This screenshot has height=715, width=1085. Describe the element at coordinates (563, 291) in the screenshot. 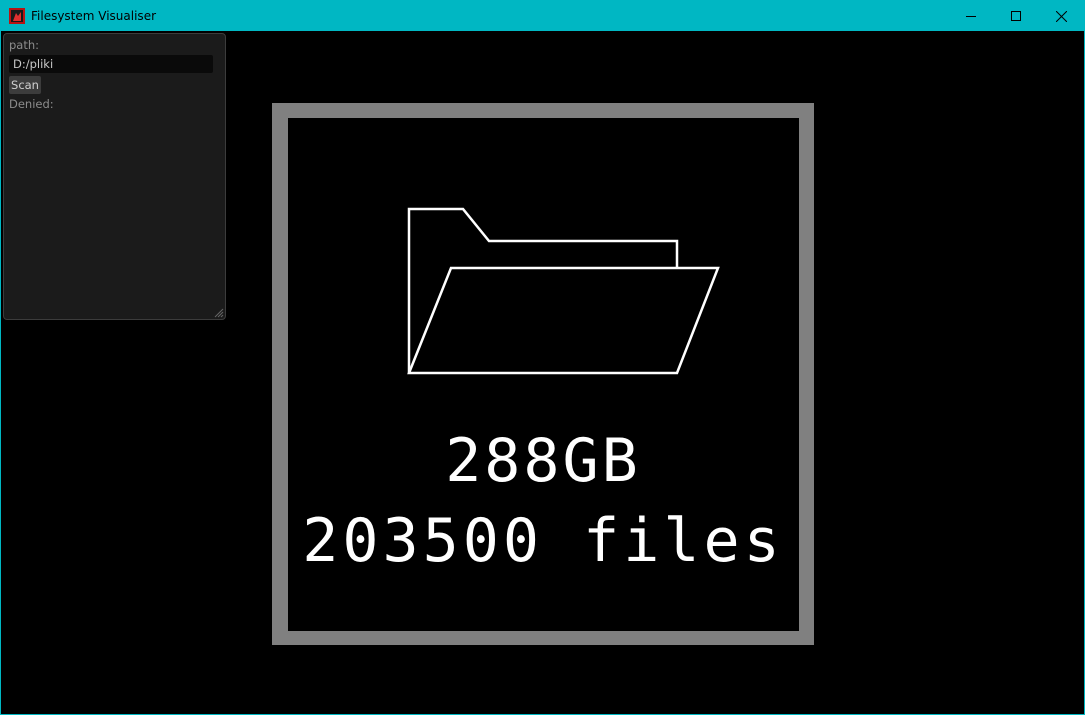

I see `folder-icon` at that location.